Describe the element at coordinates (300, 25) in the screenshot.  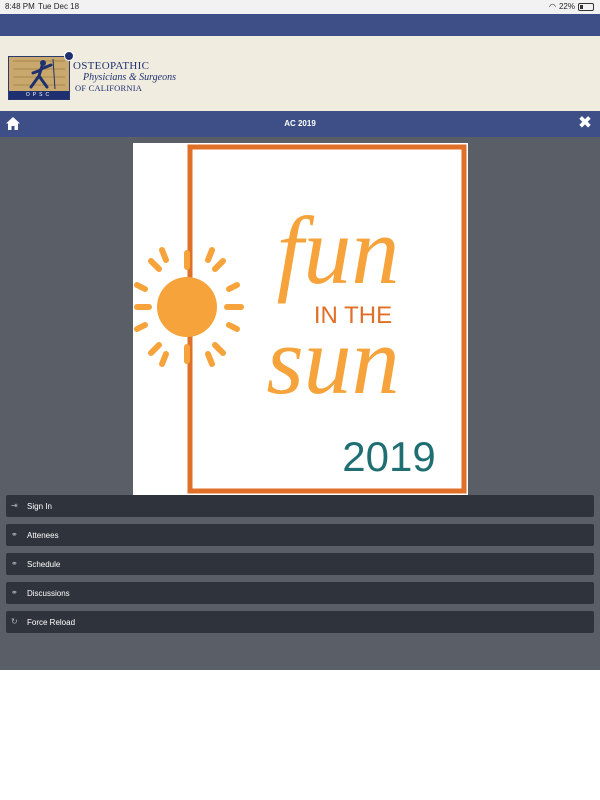
I see `top-strip` at that location.